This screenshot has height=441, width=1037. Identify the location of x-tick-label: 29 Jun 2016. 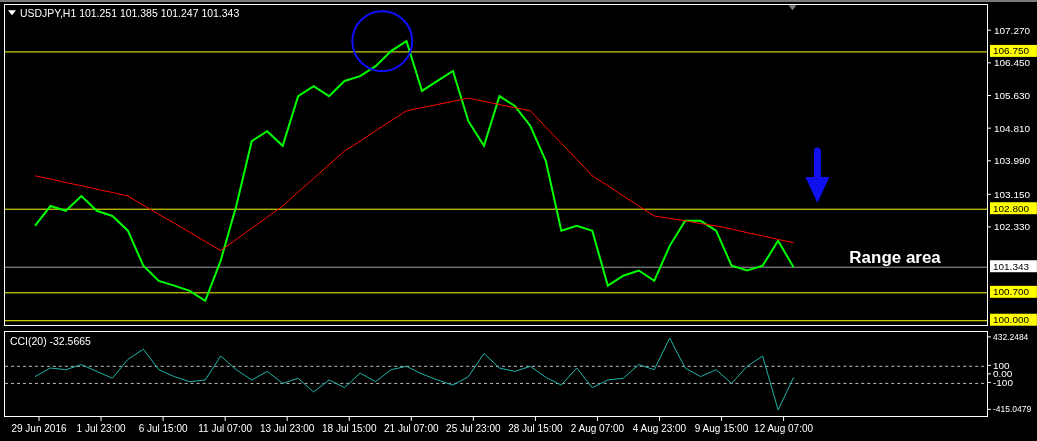
(39, 428).